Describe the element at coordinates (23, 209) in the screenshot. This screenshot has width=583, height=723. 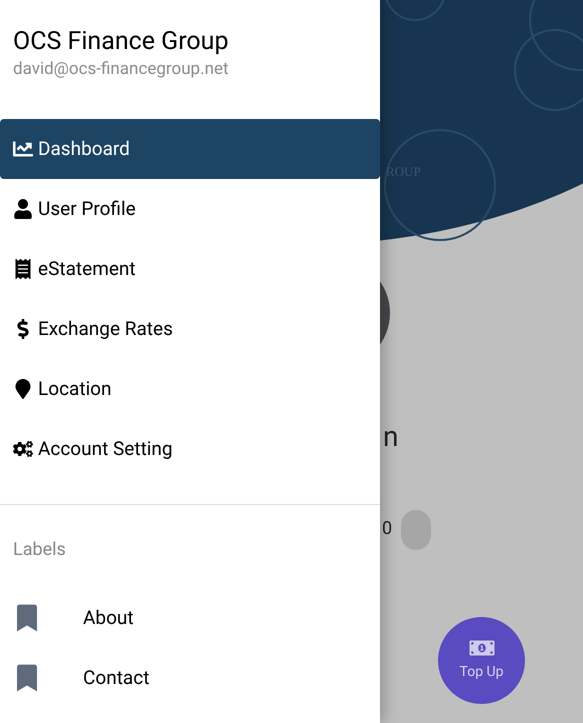
I see `user-icon` at that location.